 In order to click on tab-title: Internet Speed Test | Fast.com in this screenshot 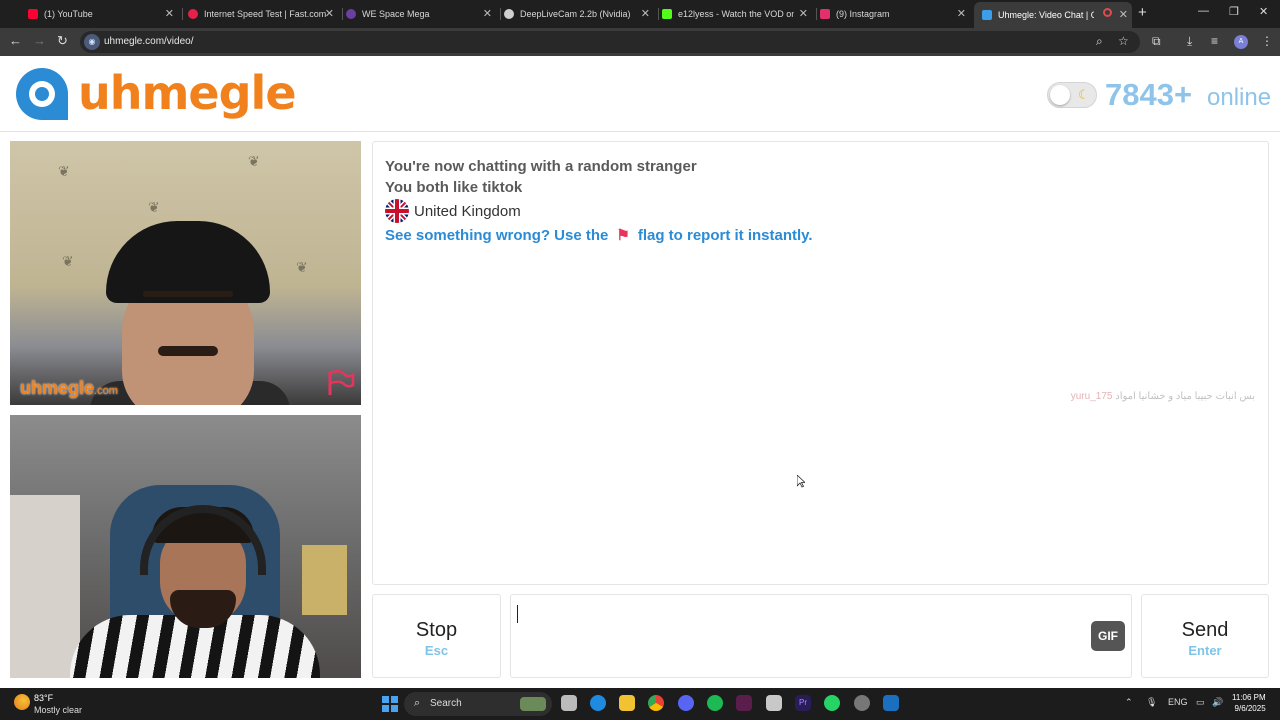, I will do `click(265, 14)`.